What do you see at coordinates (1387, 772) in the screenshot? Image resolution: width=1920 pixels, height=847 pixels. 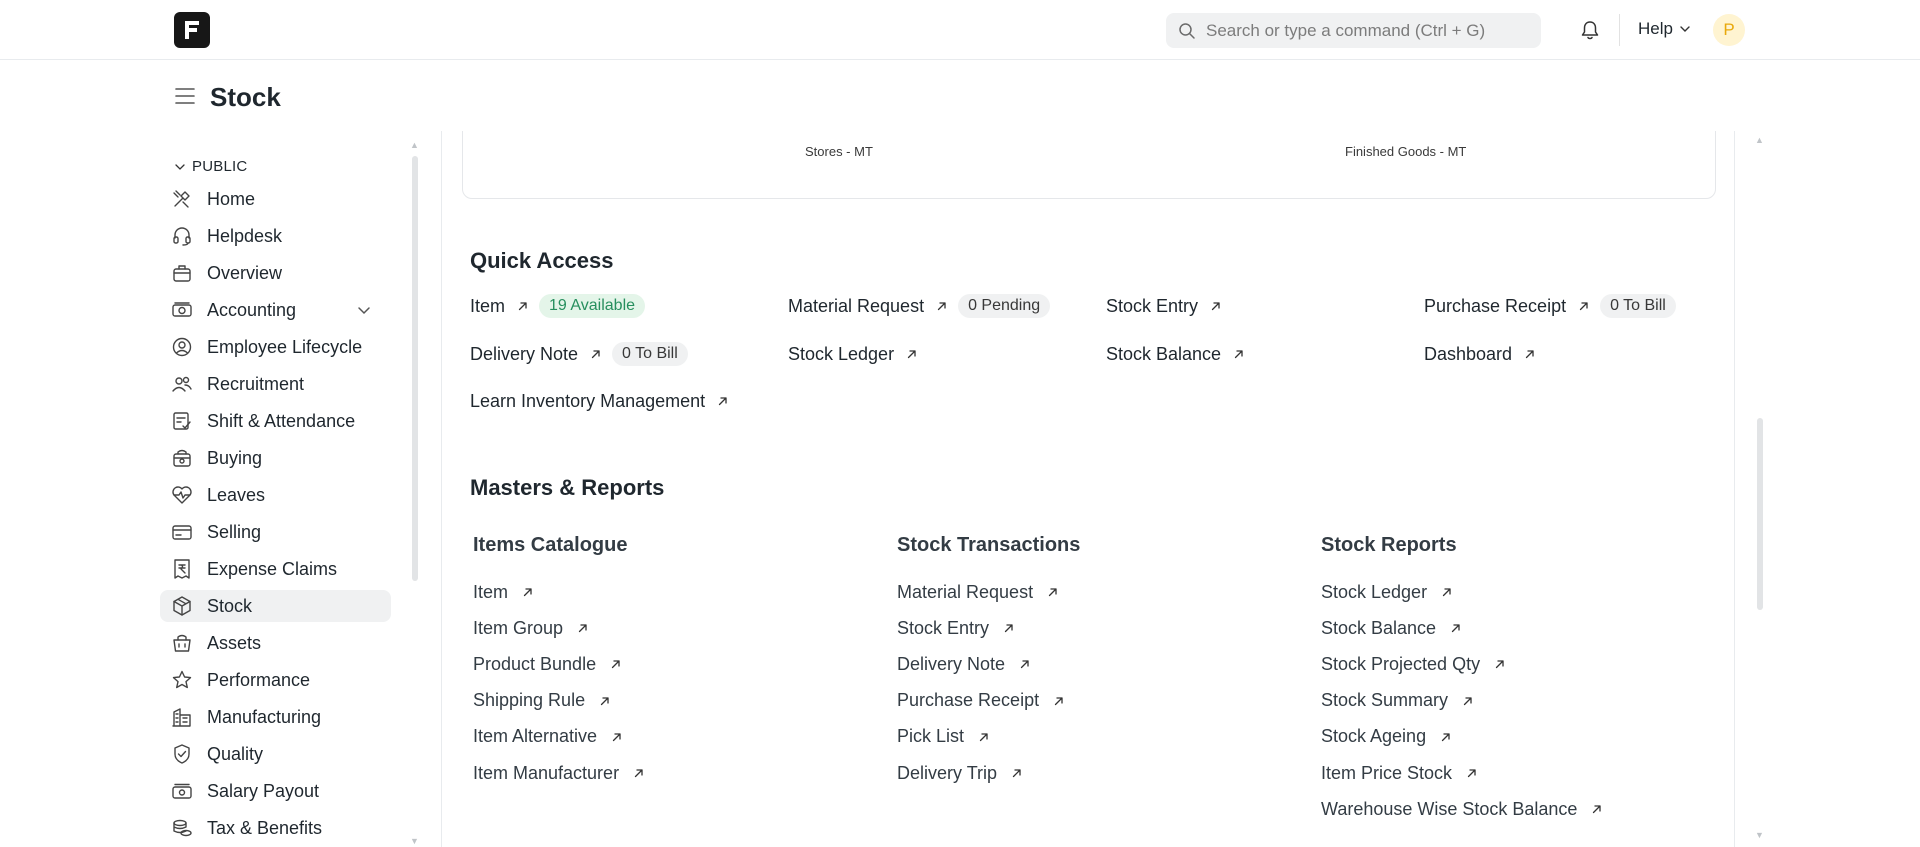 I see `link-label: Item Price Stock` at bounding box center [1387, 772].